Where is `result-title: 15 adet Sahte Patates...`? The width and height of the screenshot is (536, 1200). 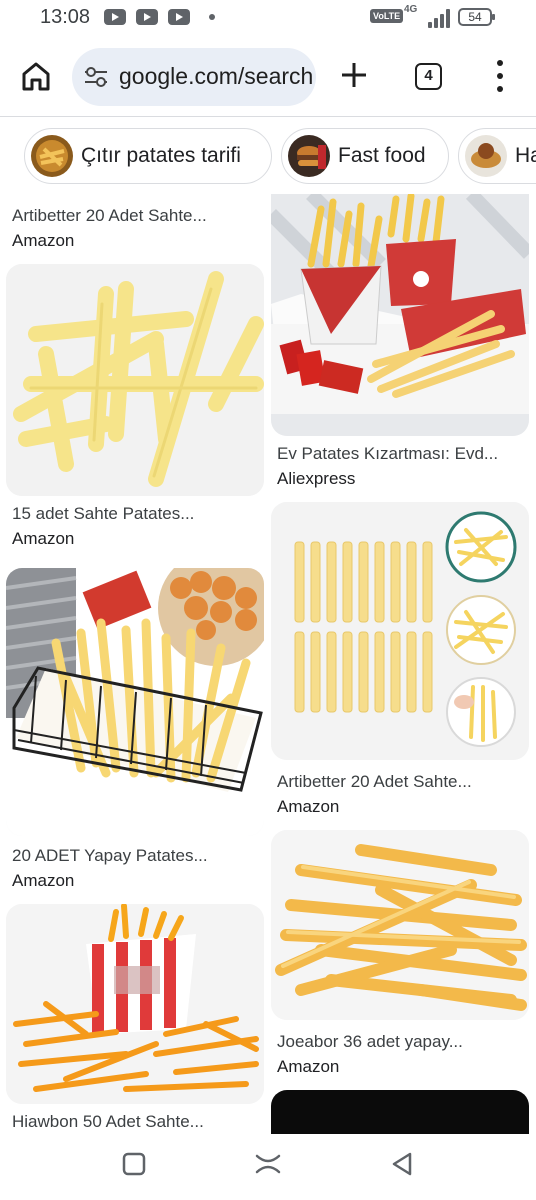 result-title: 15 adet Sahte Patates... is located at coordinates (103, 514).